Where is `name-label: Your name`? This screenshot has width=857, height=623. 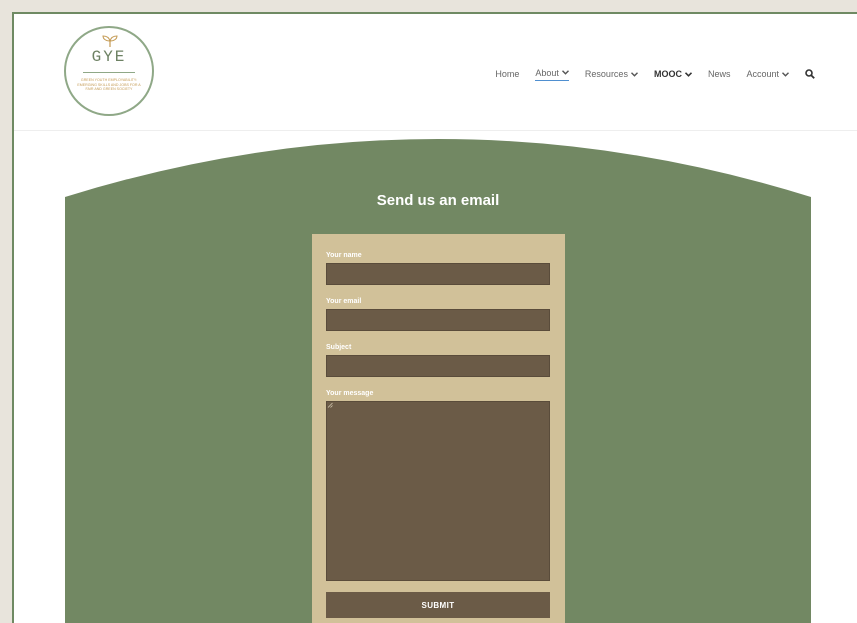
name-label: Your name is located at coordinates (344, 255).